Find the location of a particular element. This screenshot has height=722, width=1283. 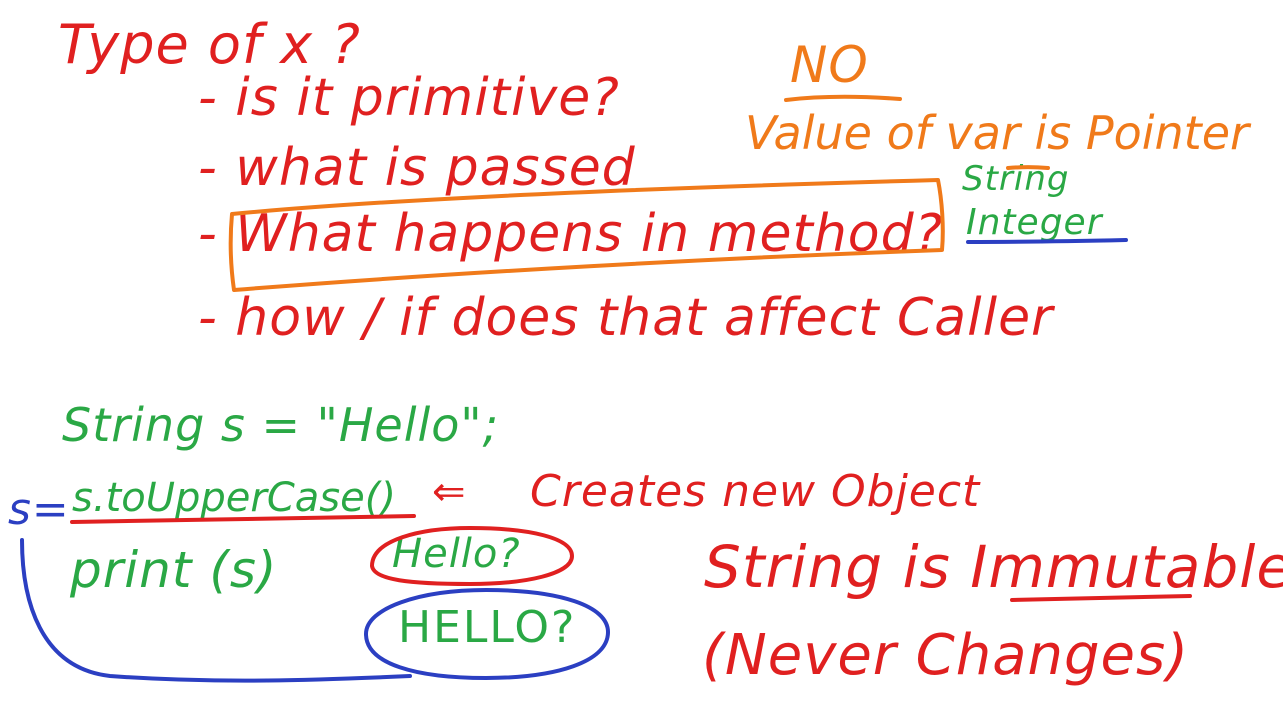

underline-no is located at coordinates (843, 98).